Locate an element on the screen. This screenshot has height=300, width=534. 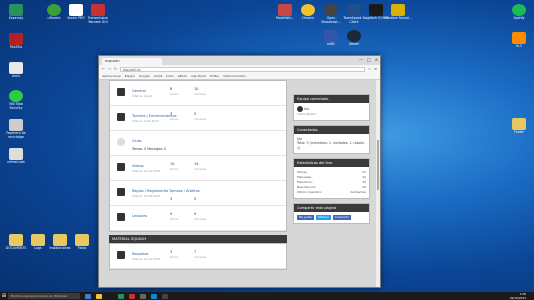
stat-row: Último miembro: deimantas is located at coordinates (331, 192).